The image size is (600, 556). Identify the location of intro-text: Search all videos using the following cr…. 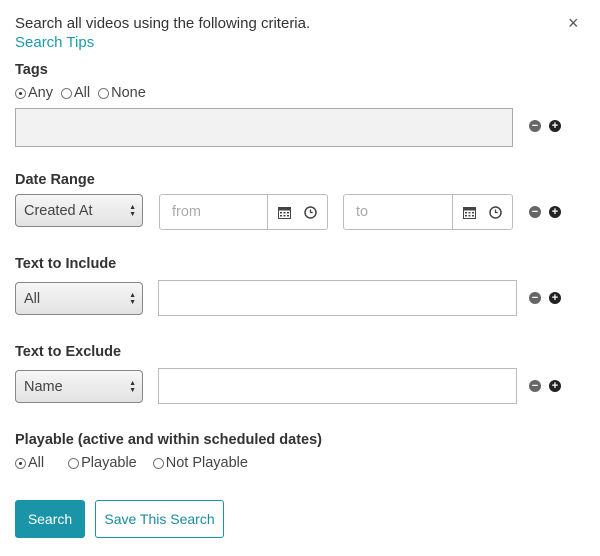
(163, 23).